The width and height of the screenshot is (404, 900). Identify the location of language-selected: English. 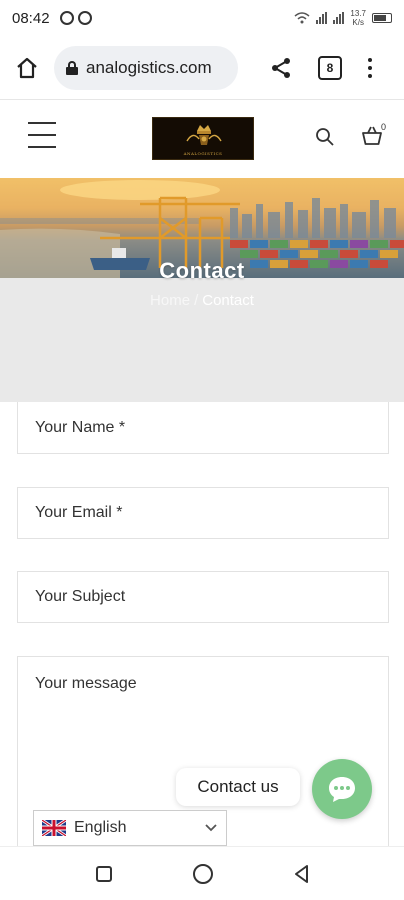
(100, 827).